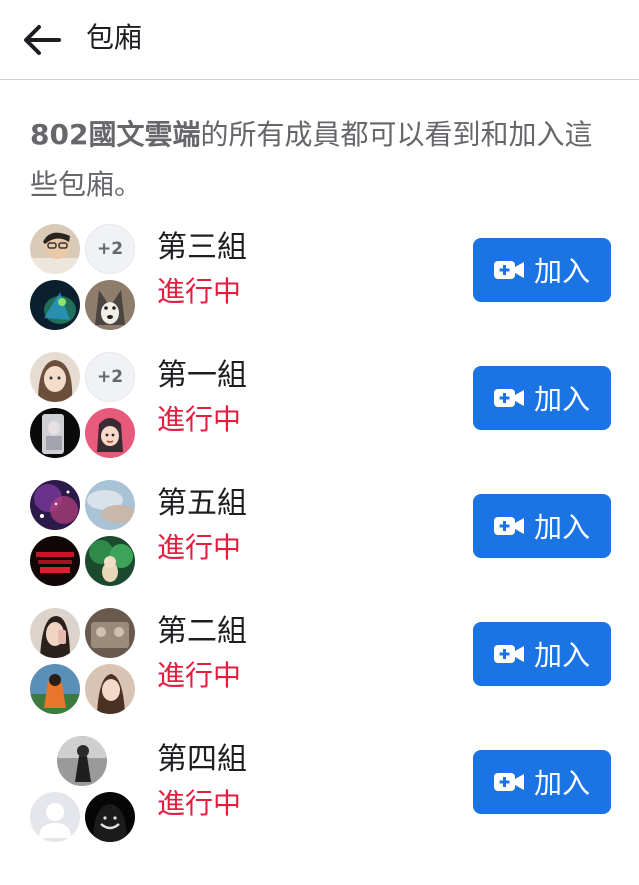 The height and width of the screenshot is (885, 639). Describe the element at coordinates (202, 631) in the screenshot. I see `room-name: 第二組` at that location.